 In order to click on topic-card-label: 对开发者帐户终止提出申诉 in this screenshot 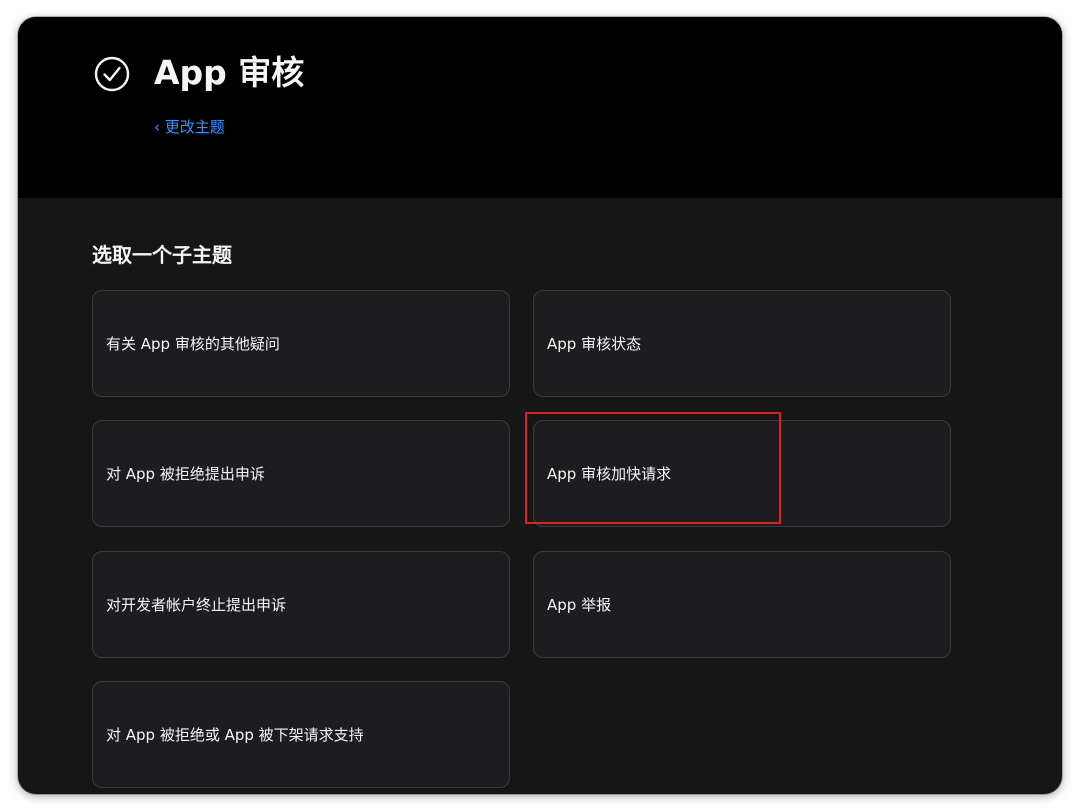, I will do `click(196, 605)`.